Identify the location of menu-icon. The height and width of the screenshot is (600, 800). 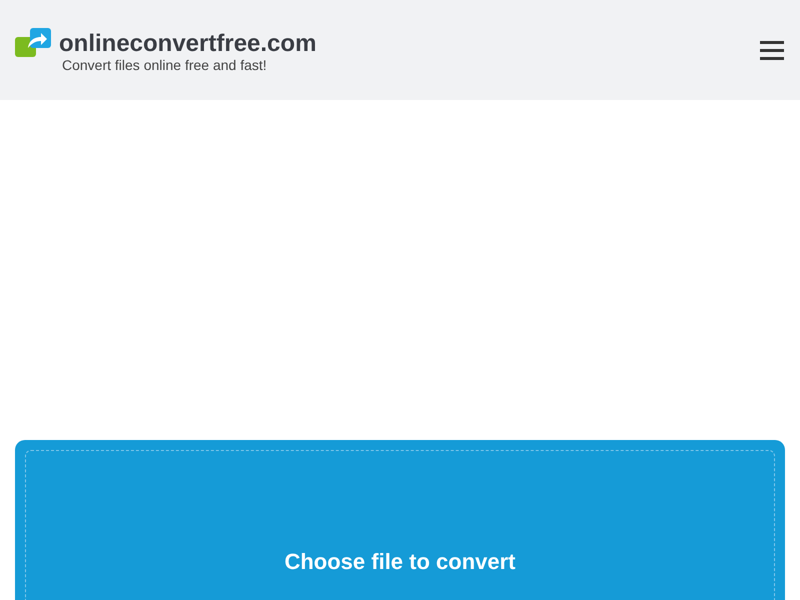
(772, 50).